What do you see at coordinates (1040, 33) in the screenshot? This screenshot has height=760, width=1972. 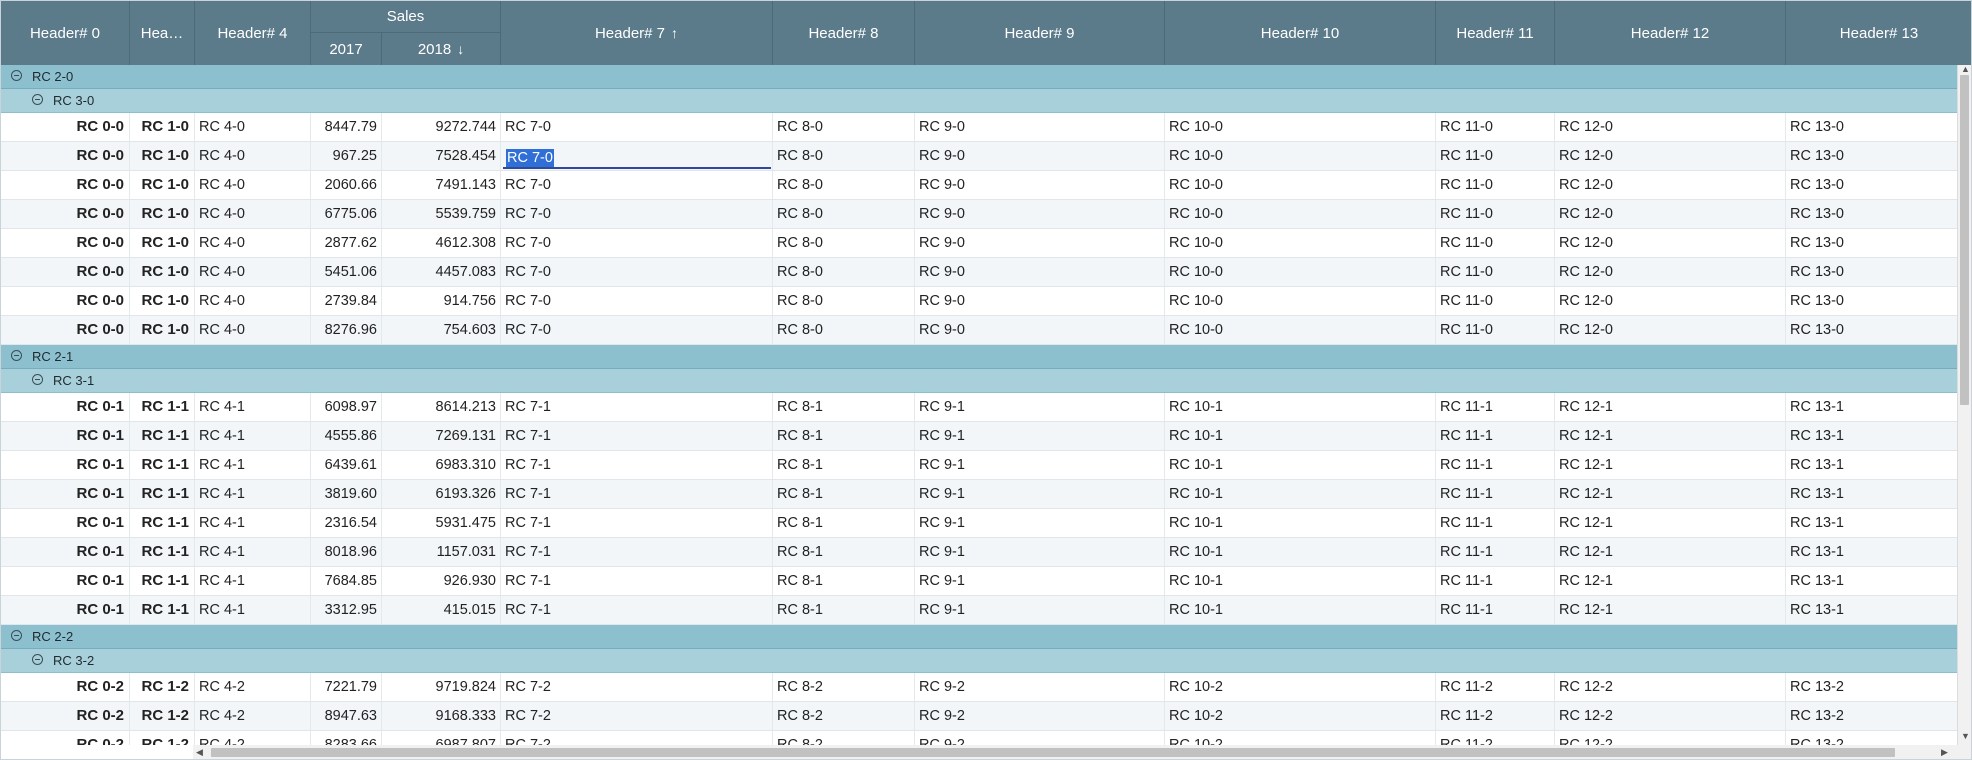 I see `column-header-9: Header# 9` at bounding box center [1040, 33].